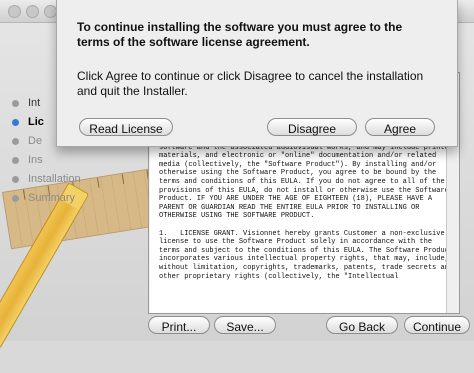 This screenshot has width=474, height=373. What do you see at coordinates (15, 103) in the screenshot?
I see `step-done-icon` at bounding box center [15, 103].